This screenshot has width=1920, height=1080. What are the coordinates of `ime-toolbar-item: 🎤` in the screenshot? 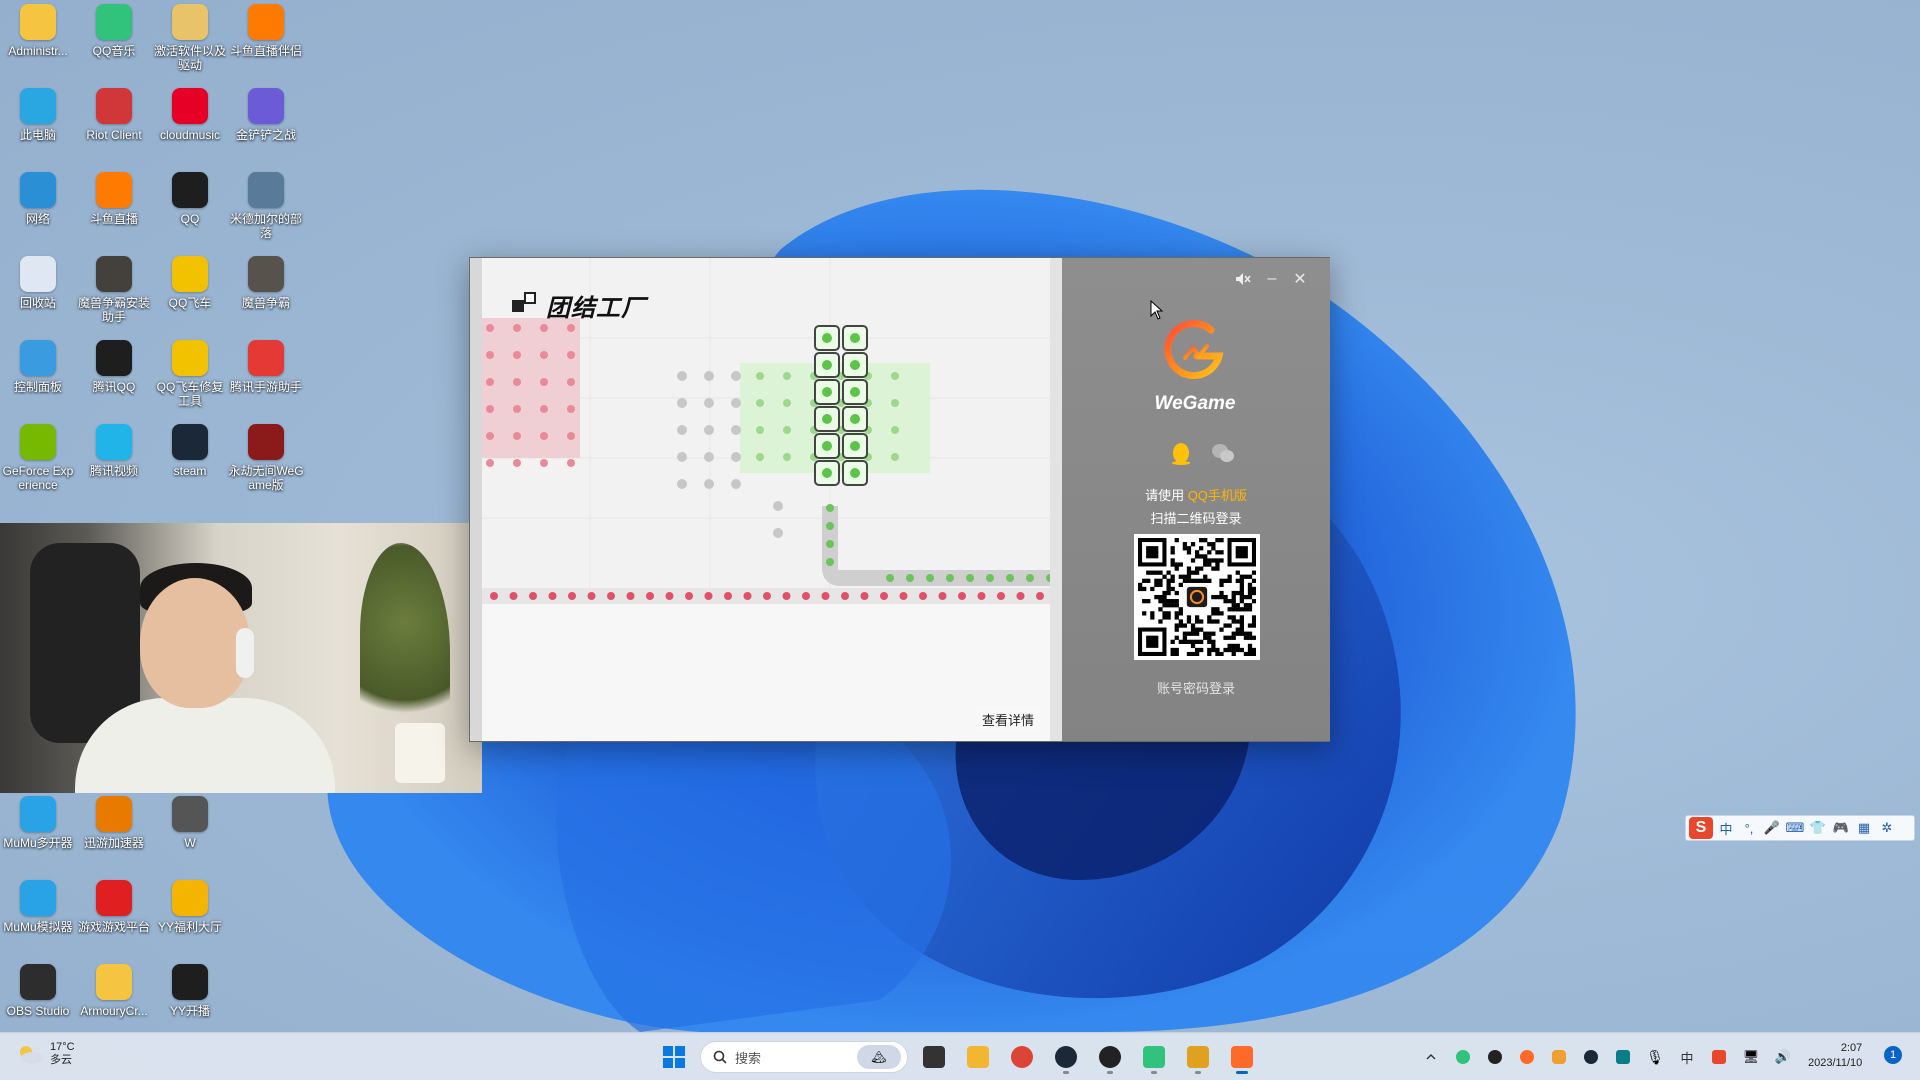 It's located at (1772, 828).